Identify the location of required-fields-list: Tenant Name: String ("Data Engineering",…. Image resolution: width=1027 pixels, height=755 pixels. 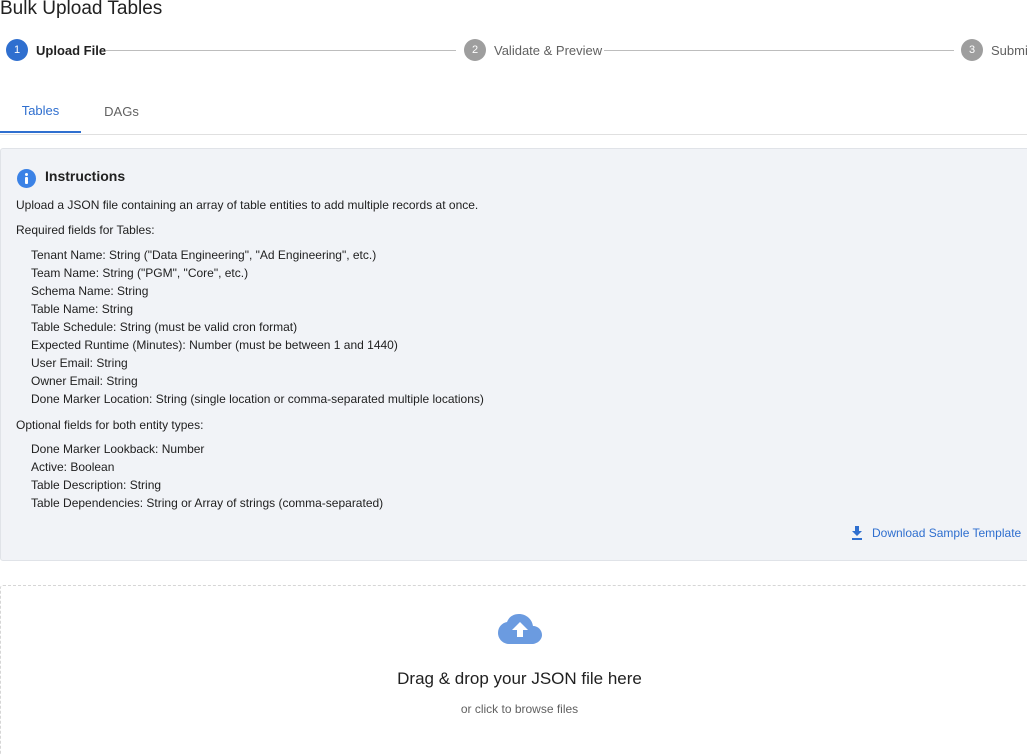
(257, 327).